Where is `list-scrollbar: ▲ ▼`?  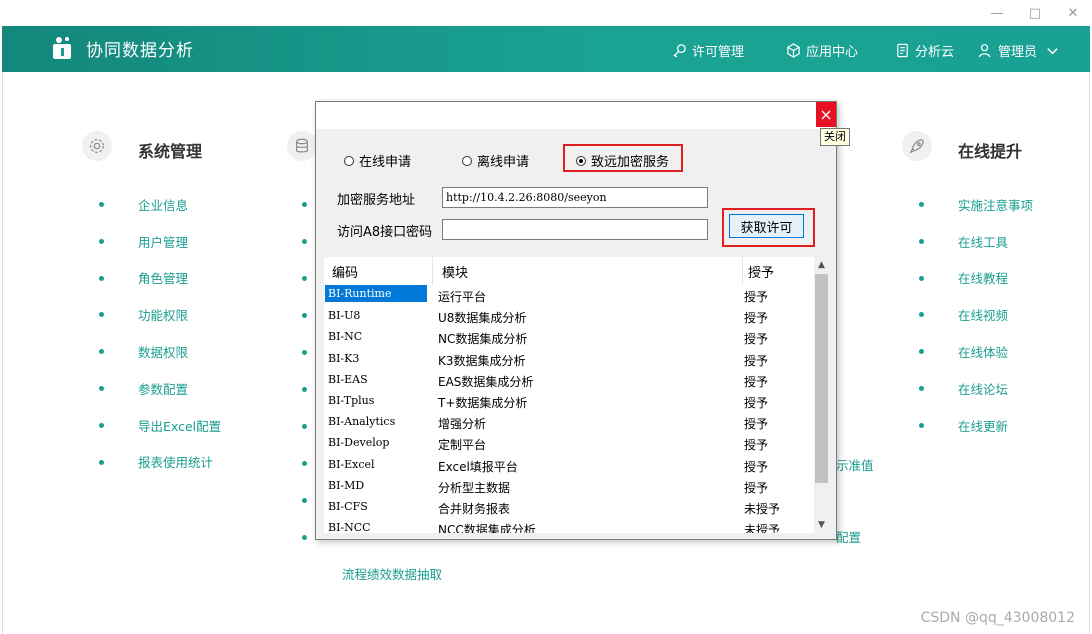 list-scrollbar: ▲ ▼ is located at coordinates (821, 395).